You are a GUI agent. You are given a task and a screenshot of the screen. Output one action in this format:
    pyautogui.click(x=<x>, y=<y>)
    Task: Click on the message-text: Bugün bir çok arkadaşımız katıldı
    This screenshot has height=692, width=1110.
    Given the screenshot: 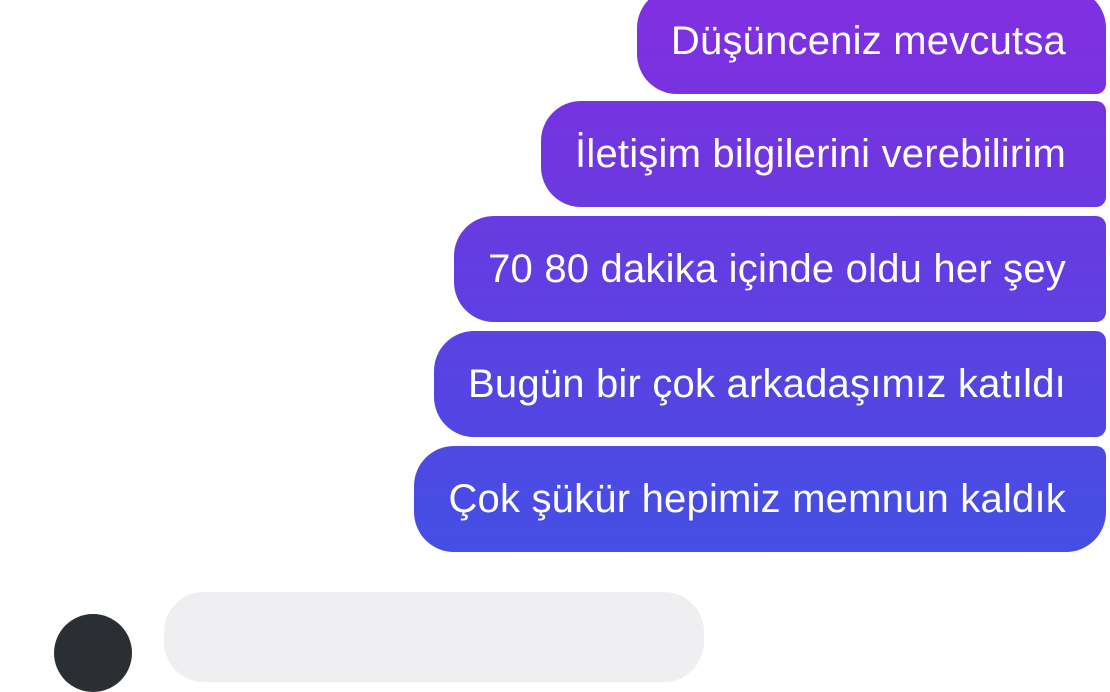 What is the action you would take?
    pyautogui.click(x=767, y=383)
    